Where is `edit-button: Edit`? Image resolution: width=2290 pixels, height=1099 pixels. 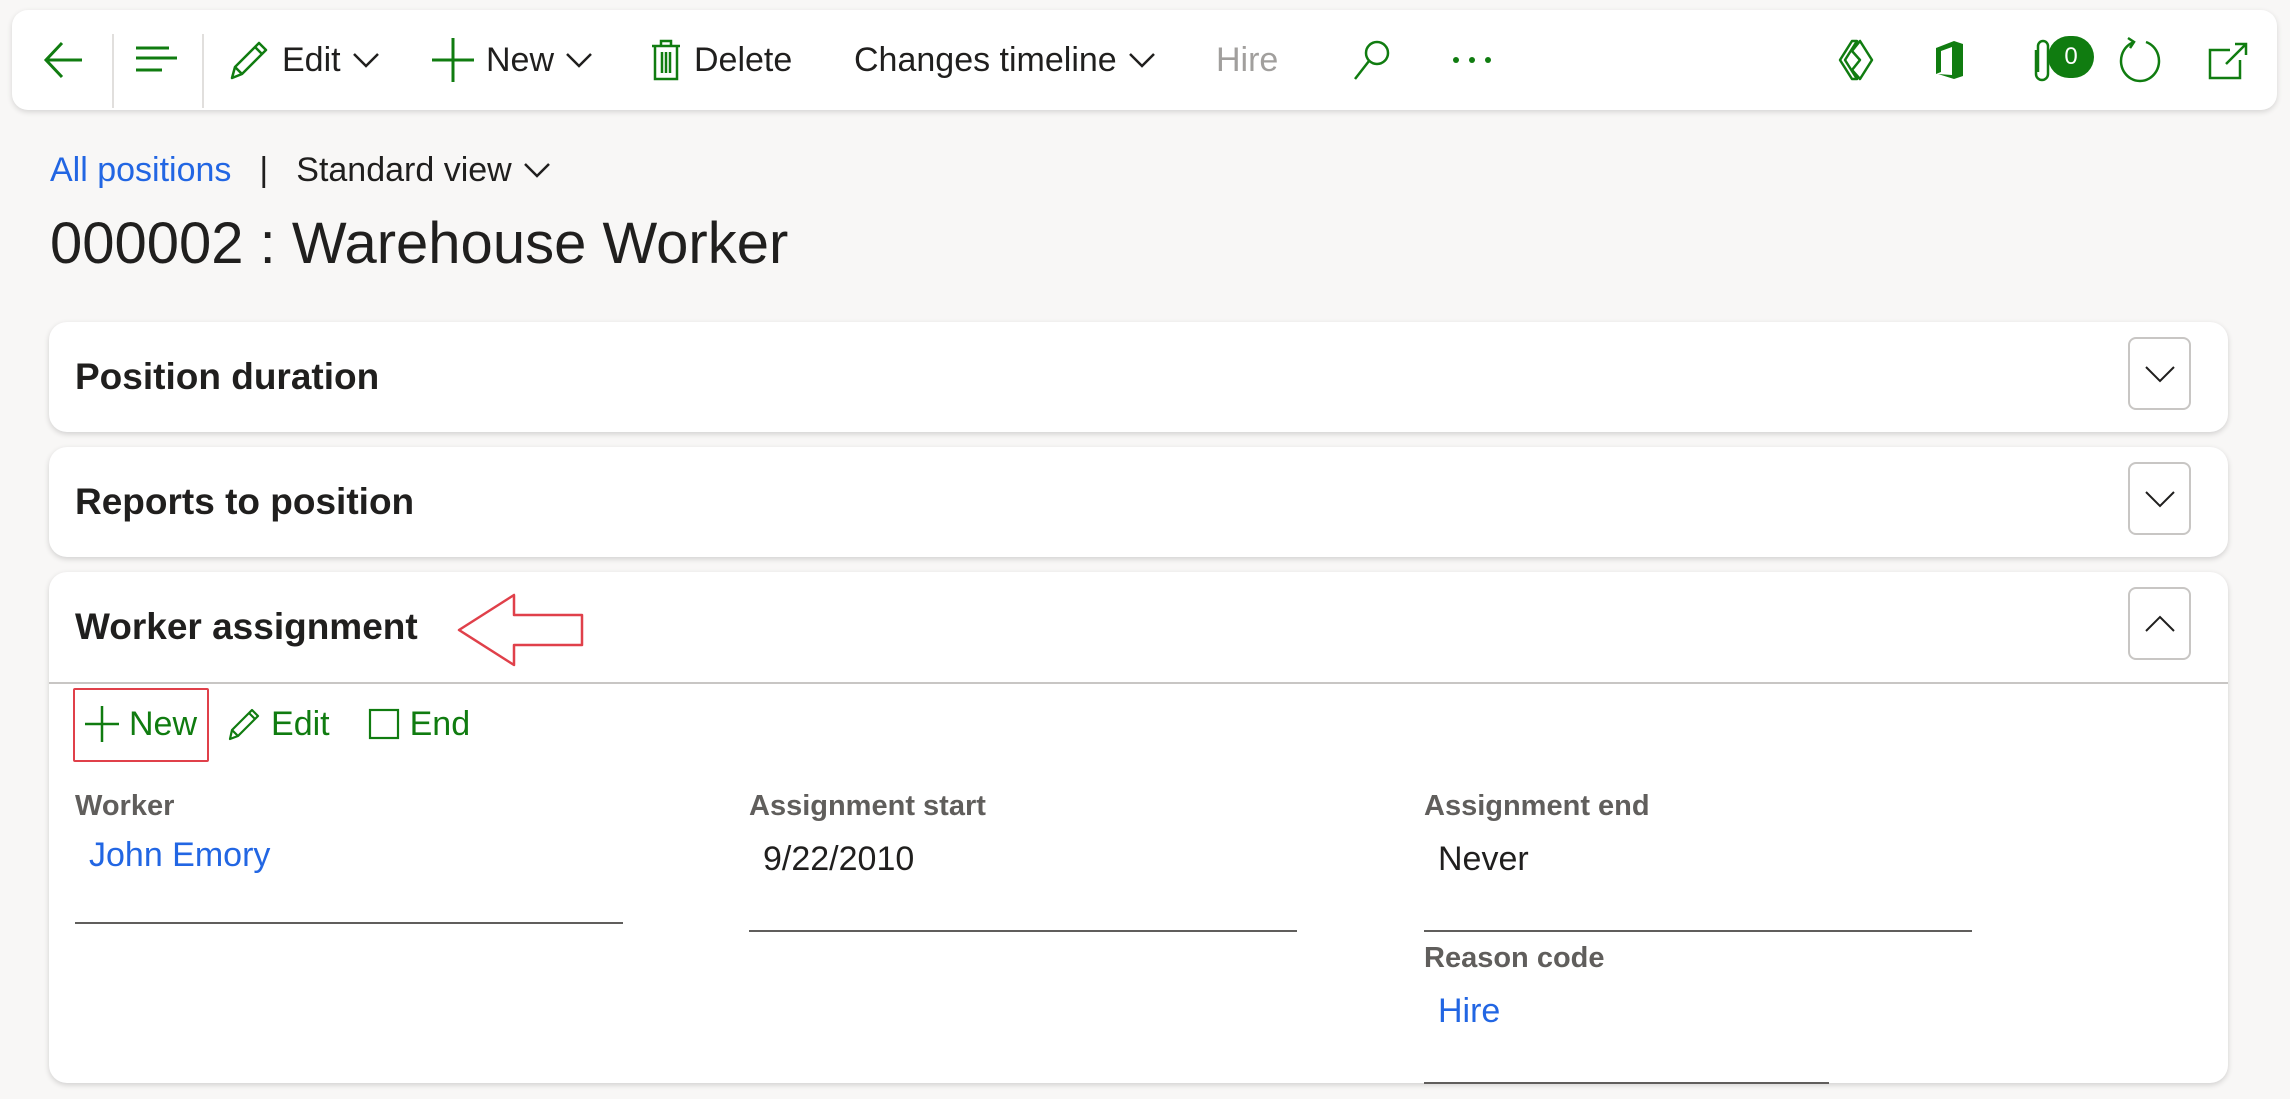 edit-button: Edit is located at coordinates (303, 60).